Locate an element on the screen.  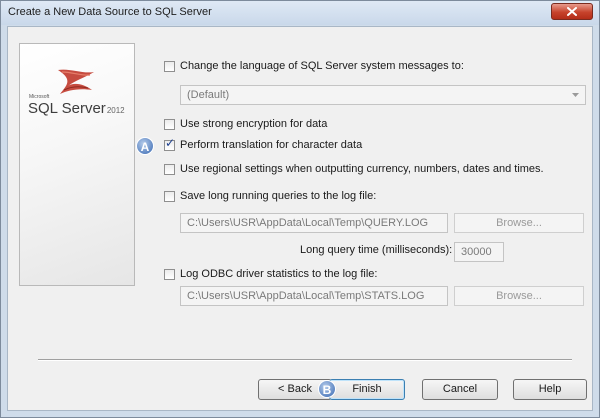
change-language-checkbox is located at coordinates (169, 66).